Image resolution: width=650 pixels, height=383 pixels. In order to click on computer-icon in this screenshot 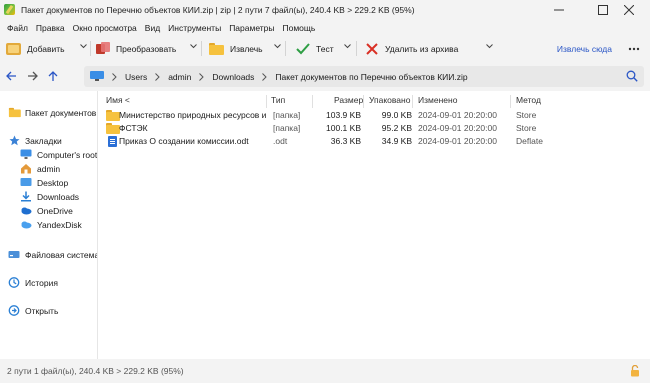, I will do `click(97, 76)`.